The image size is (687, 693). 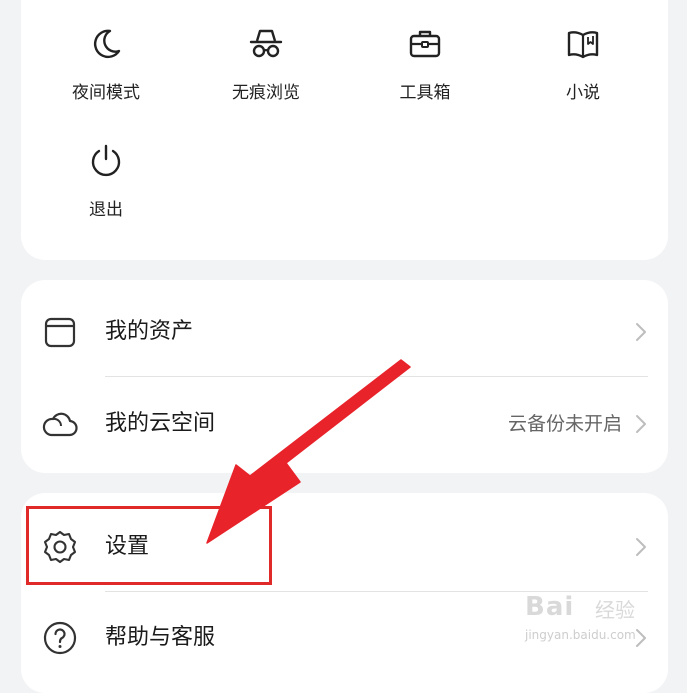 What do you see at coordinates (160, 423) in the screenshot?
I see `my-cloud-label: 我的云空间` at bounding box center [160, 423].